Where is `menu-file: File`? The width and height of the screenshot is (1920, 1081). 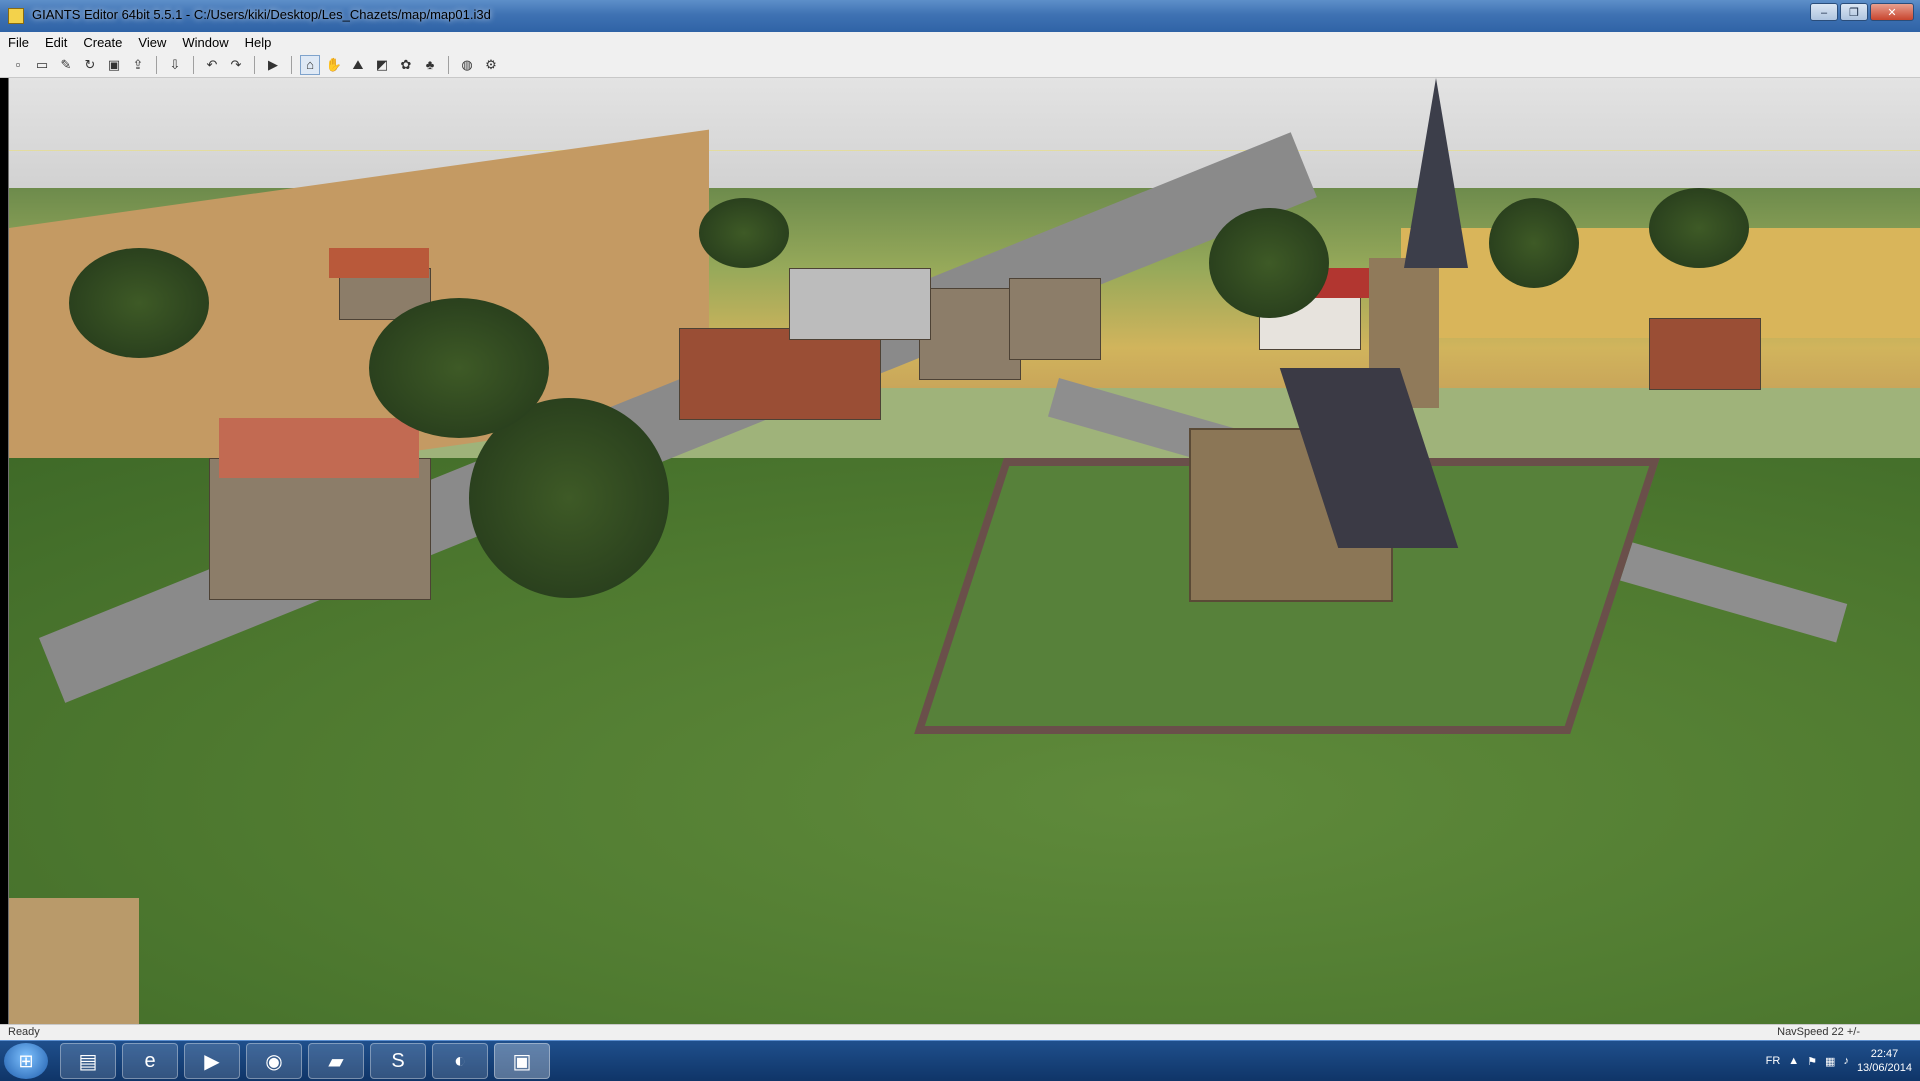
menu-file: File is located at coordinates (18, 42).